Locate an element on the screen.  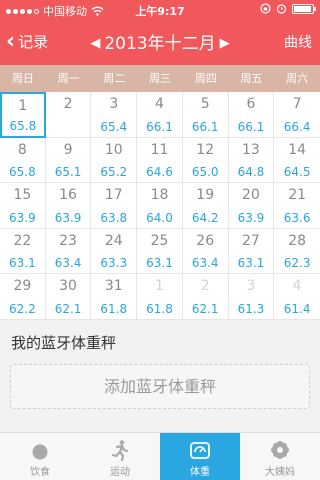
nav-bar: ‹ 记录 ◀ 2013年十二月 ▶ 曲线 is located at coordinates (160, 42).